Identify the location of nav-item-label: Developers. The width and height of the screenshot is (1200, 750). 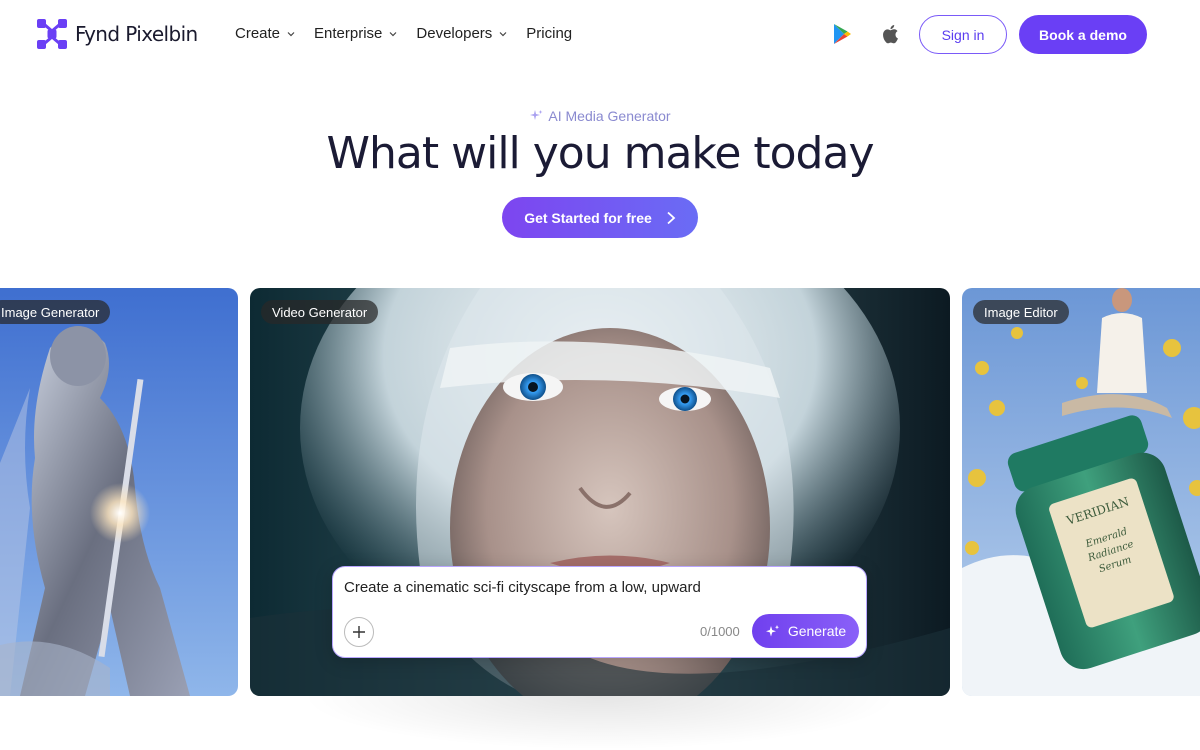
(454, 33).